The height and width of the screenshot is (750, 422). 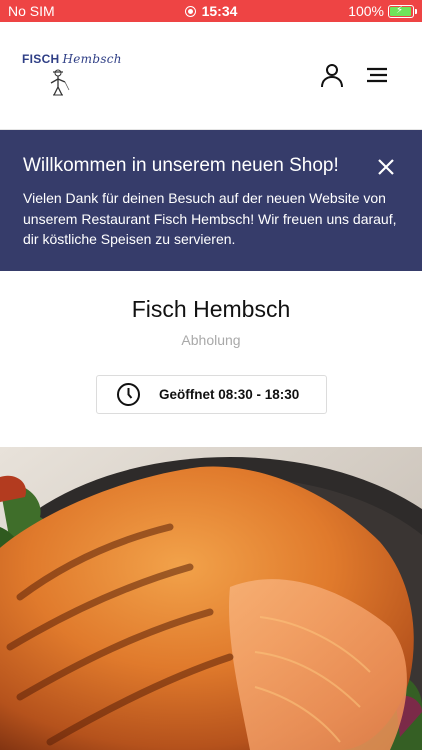 What do you see at coordinates (60, 82) in the screenshot?
I see `fisherman-illustration` at bounding box center [60, 82].